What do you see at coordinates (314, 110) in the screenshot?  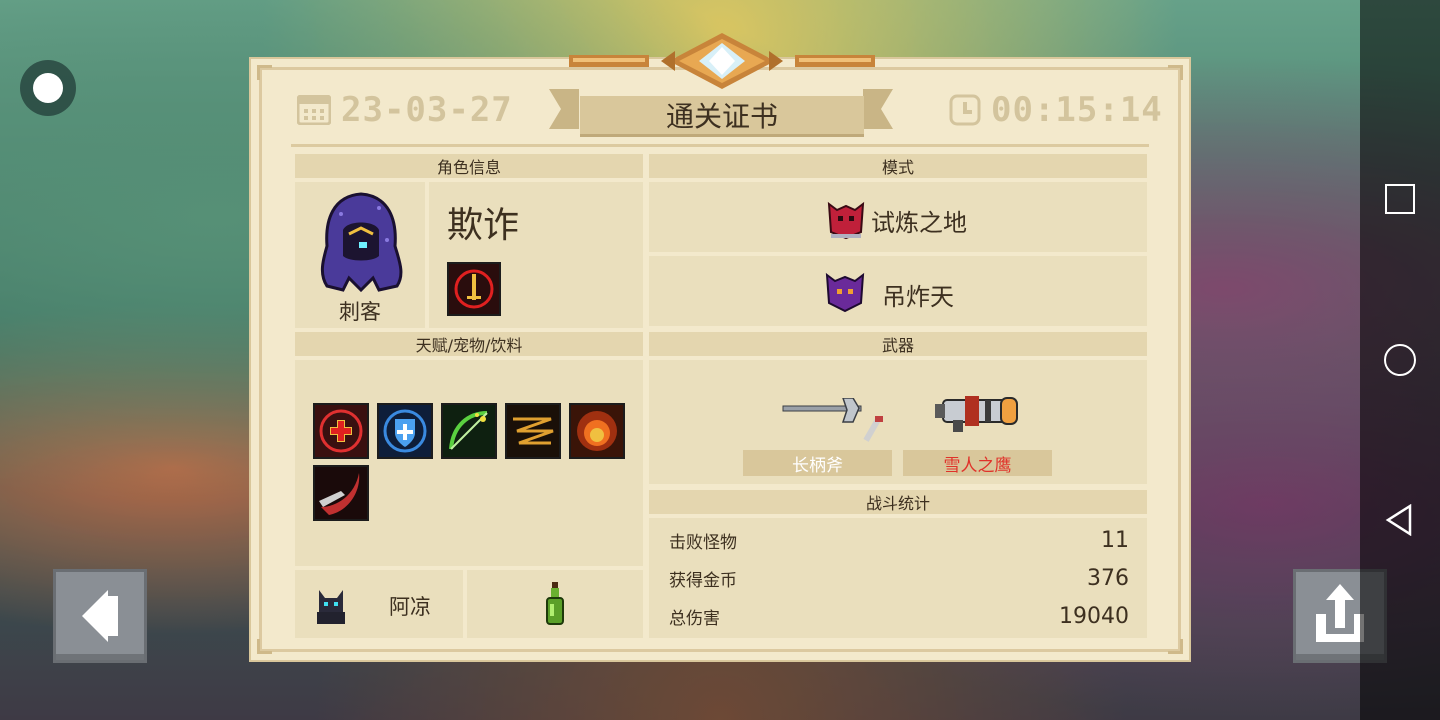 I see `calendar-icon` at bounding box center [314, 110].